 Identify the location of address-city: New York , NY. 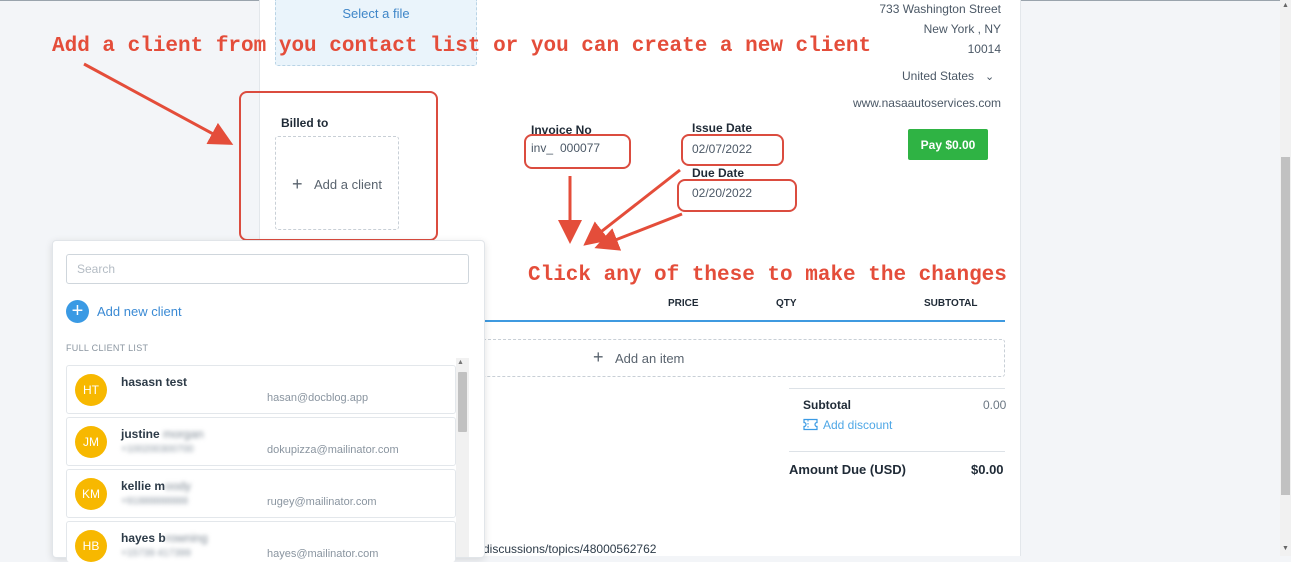
(962, 29).